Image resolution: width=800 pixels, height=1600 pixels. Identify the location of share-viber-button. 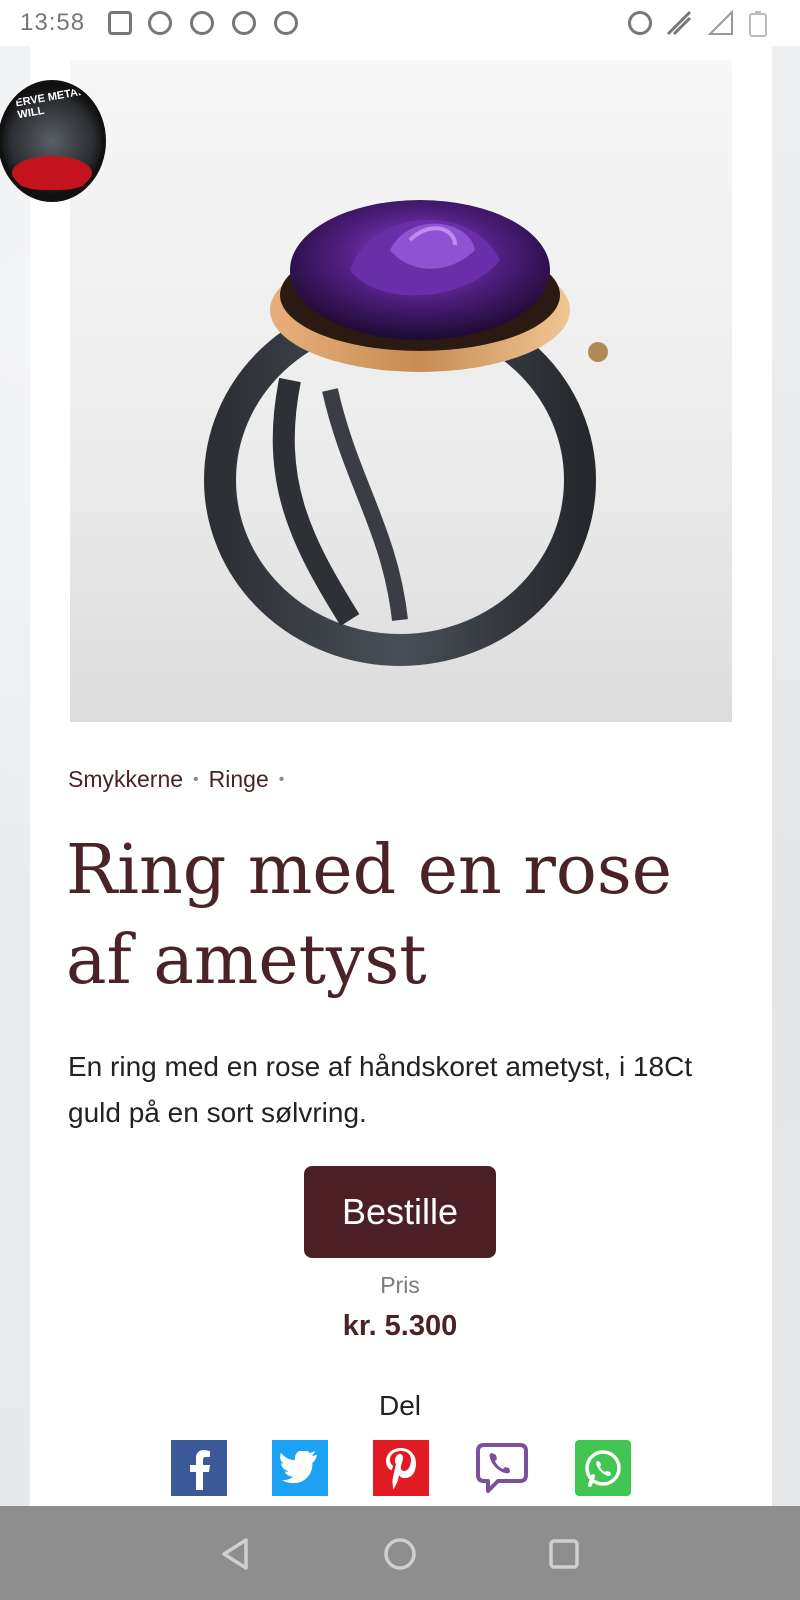
(502, 1467).